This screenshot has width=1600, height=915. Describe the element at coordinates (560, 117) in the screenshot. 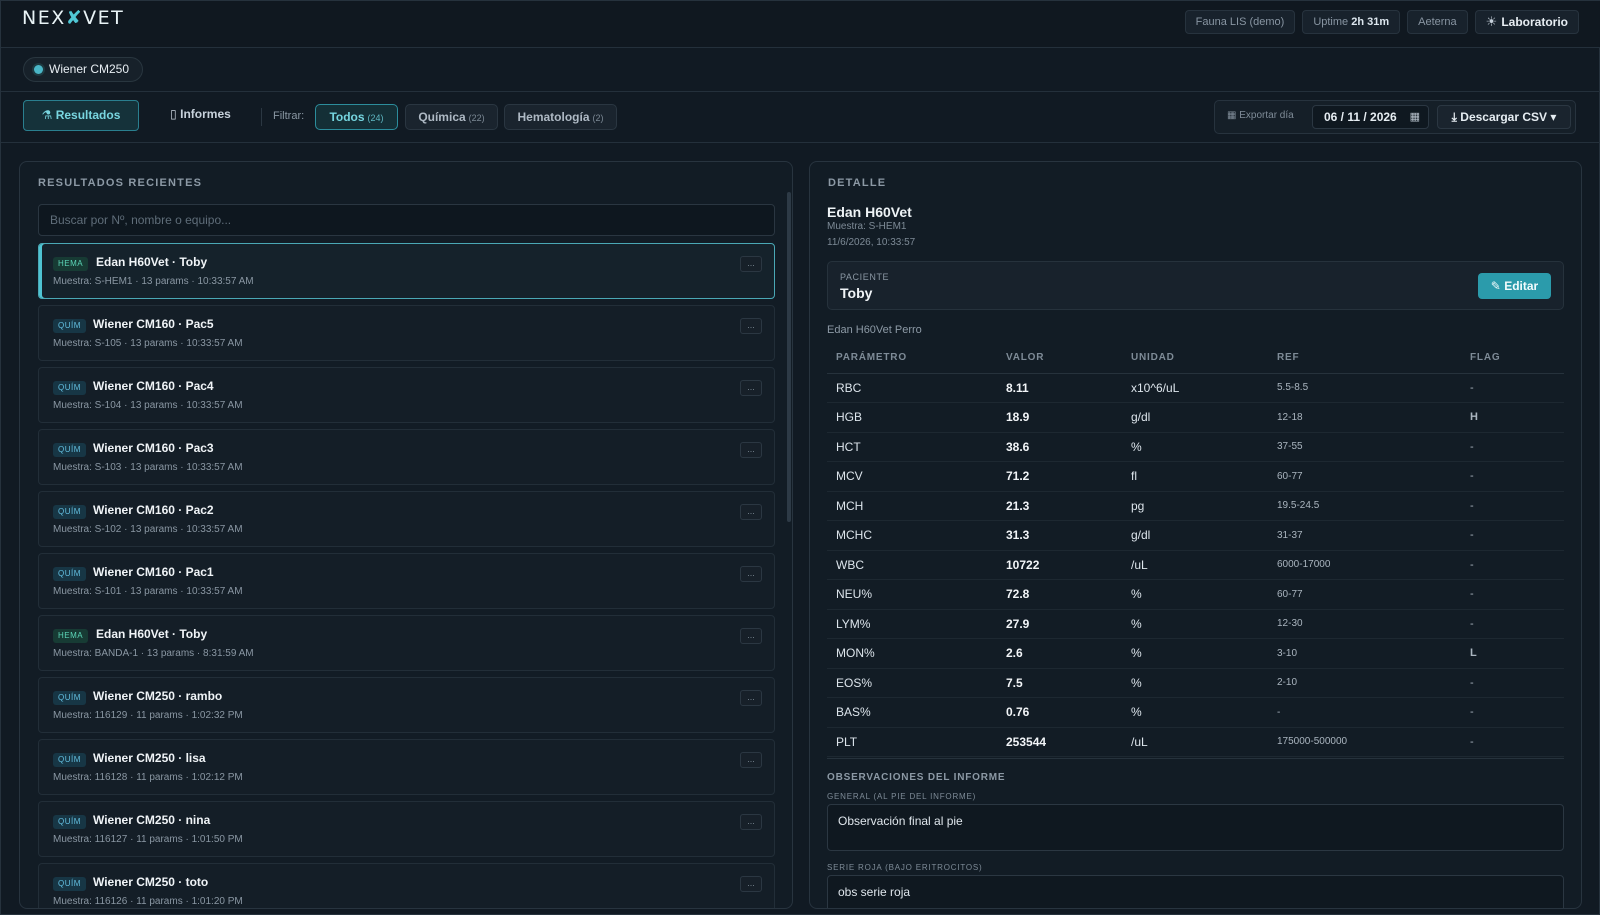

I see `filter-chip-hematologia: Hematología (2)` at that location.